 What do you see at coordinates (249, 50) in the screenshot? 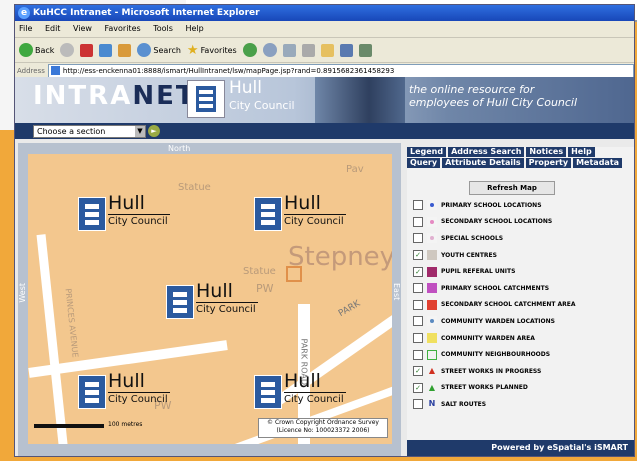
I see `media-icon` at bounding box center [249, 50].